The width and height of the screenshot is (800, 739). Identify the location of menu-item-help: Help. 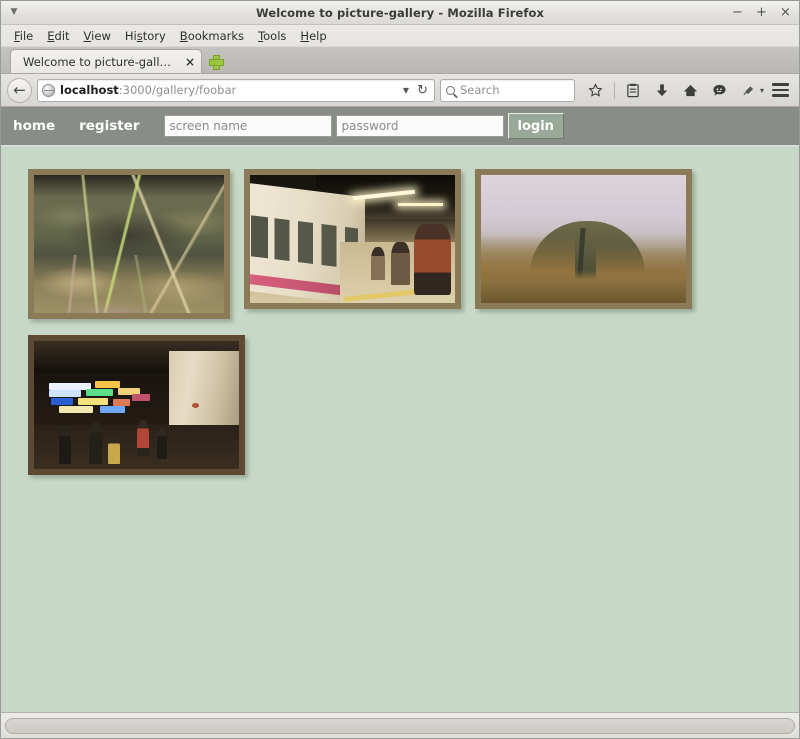
(313, 36).